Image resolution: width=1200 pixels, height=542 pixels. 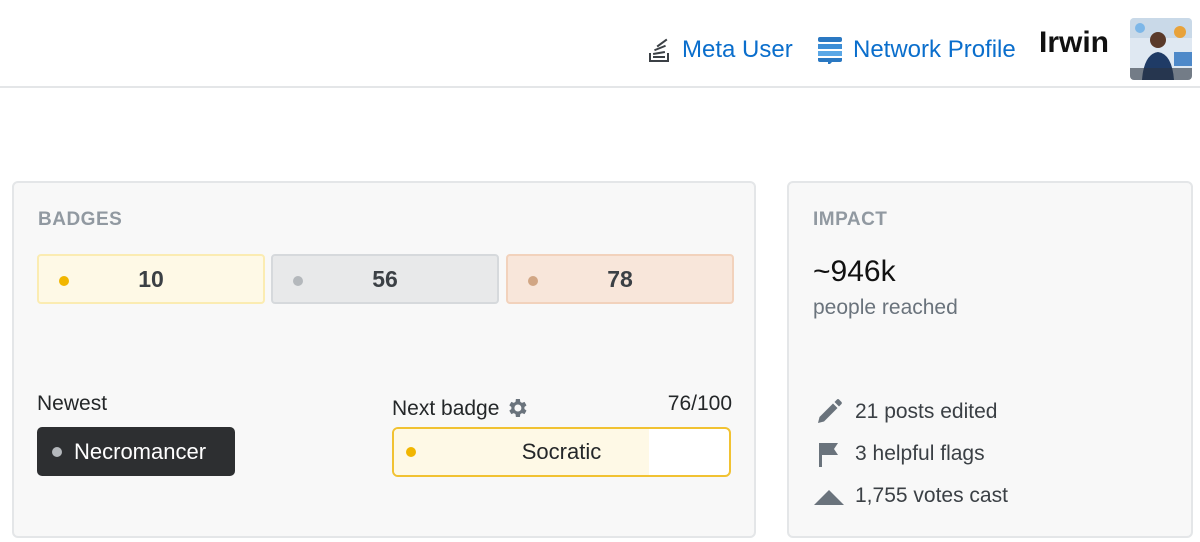 I want to click on meta-user-label: Meta User, so click(x=737, y=49).